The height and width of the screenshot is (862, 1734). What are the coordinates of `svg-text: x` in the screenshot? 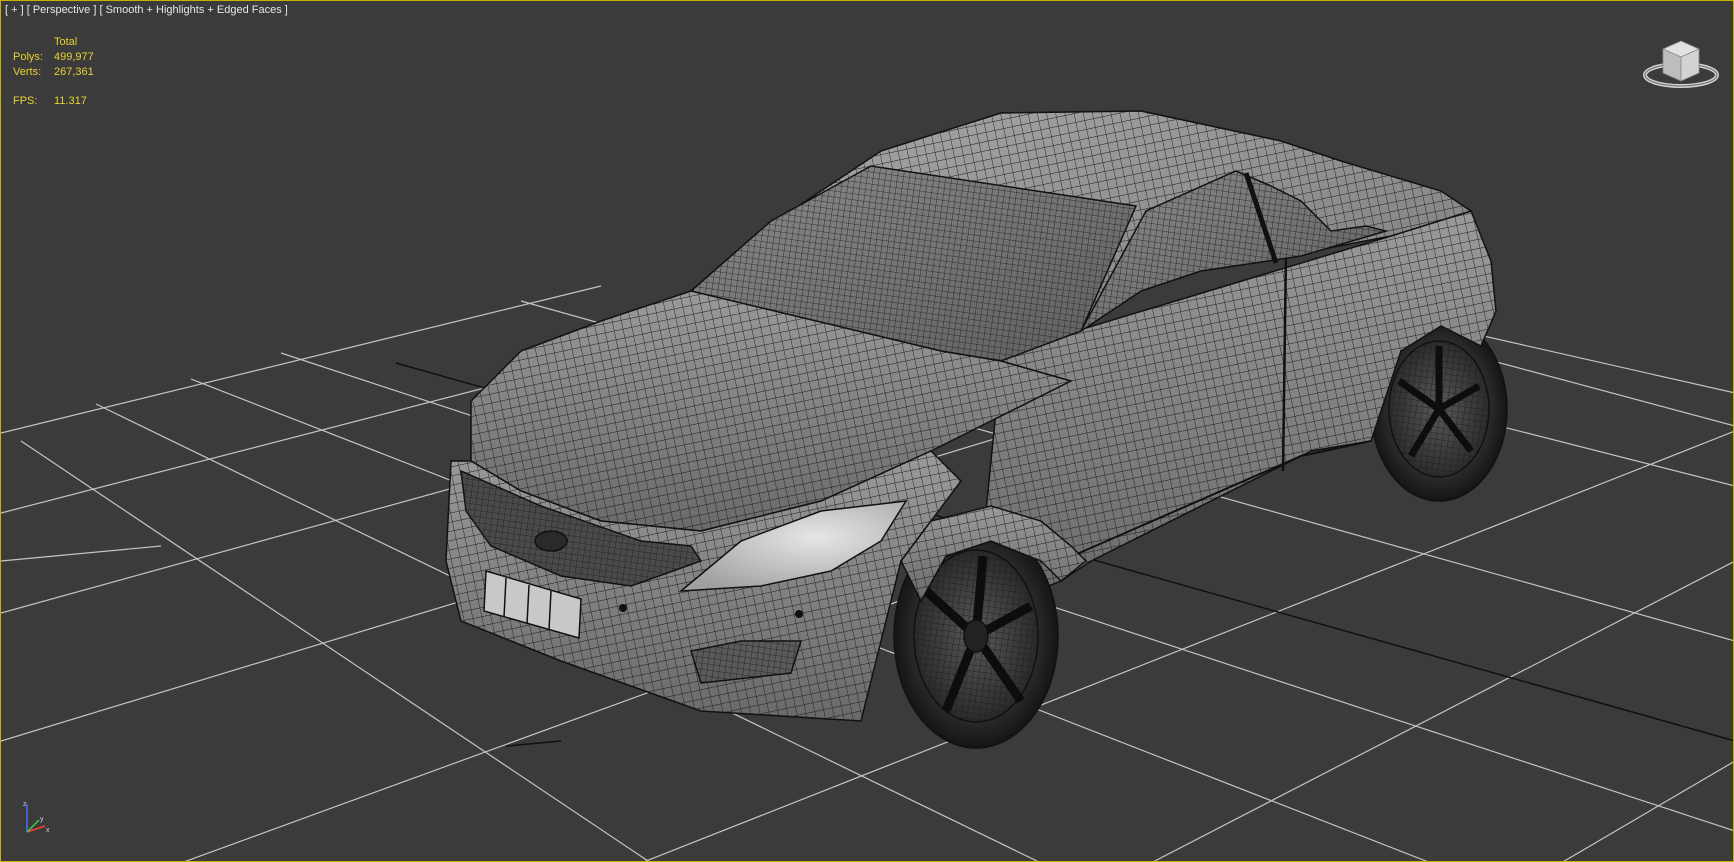 It's located at (48, 830).